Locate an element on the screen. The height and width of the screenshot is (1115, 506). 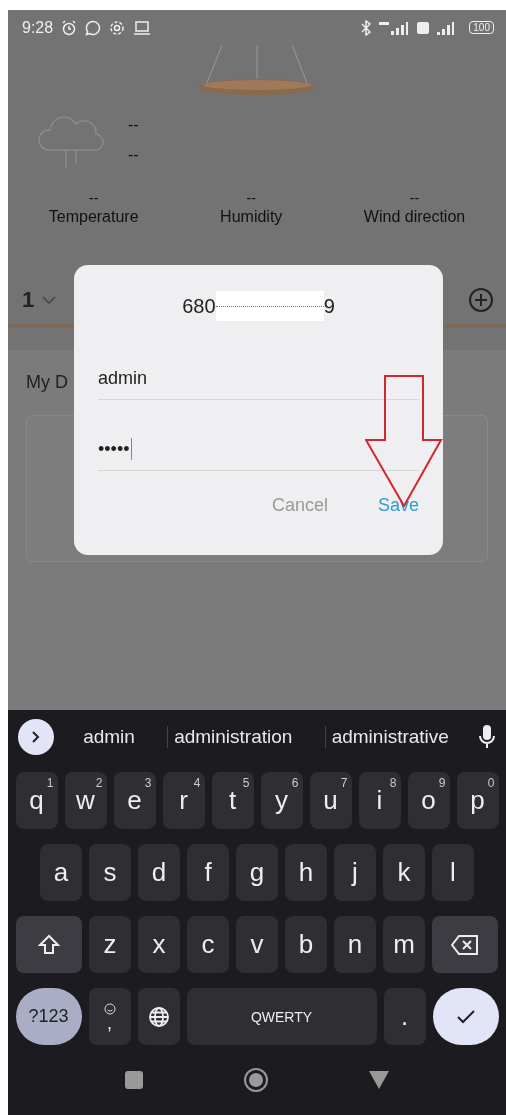
keyboard-key: v is located at coordinates (257, 944).